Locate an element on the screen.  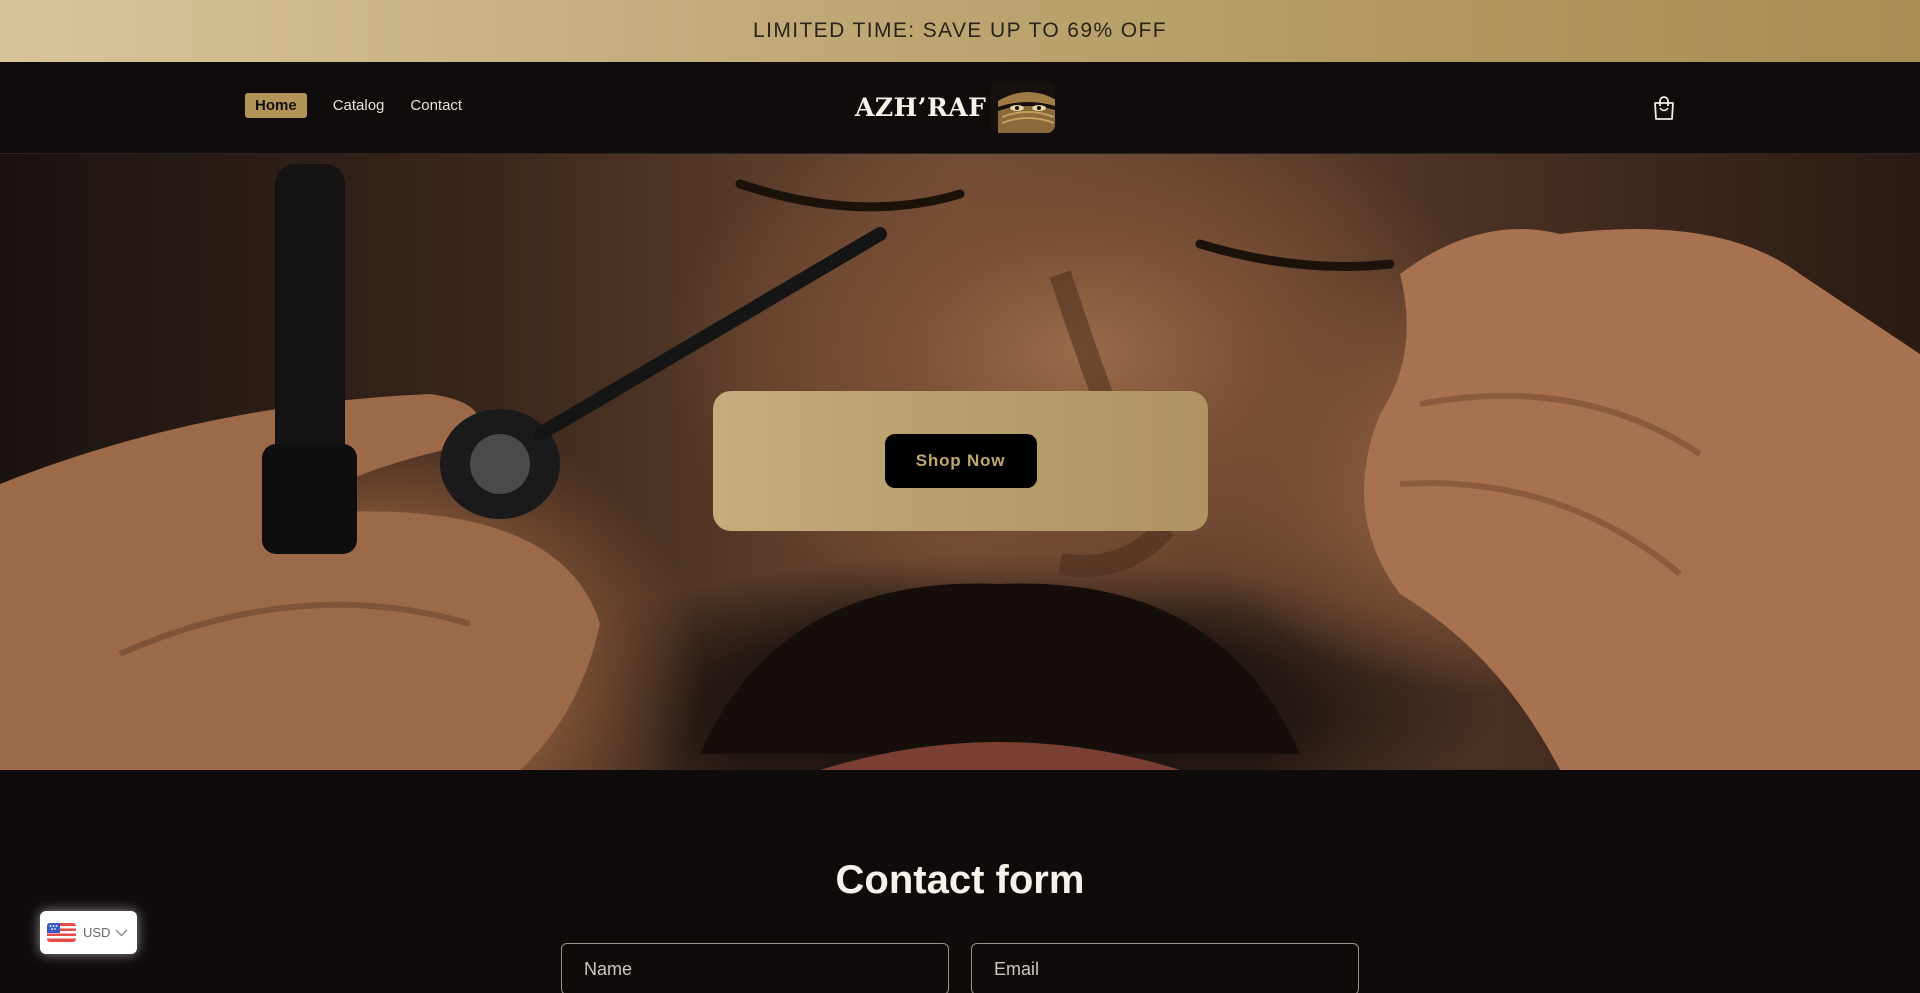
name-field is located at coordinates (755, 968).